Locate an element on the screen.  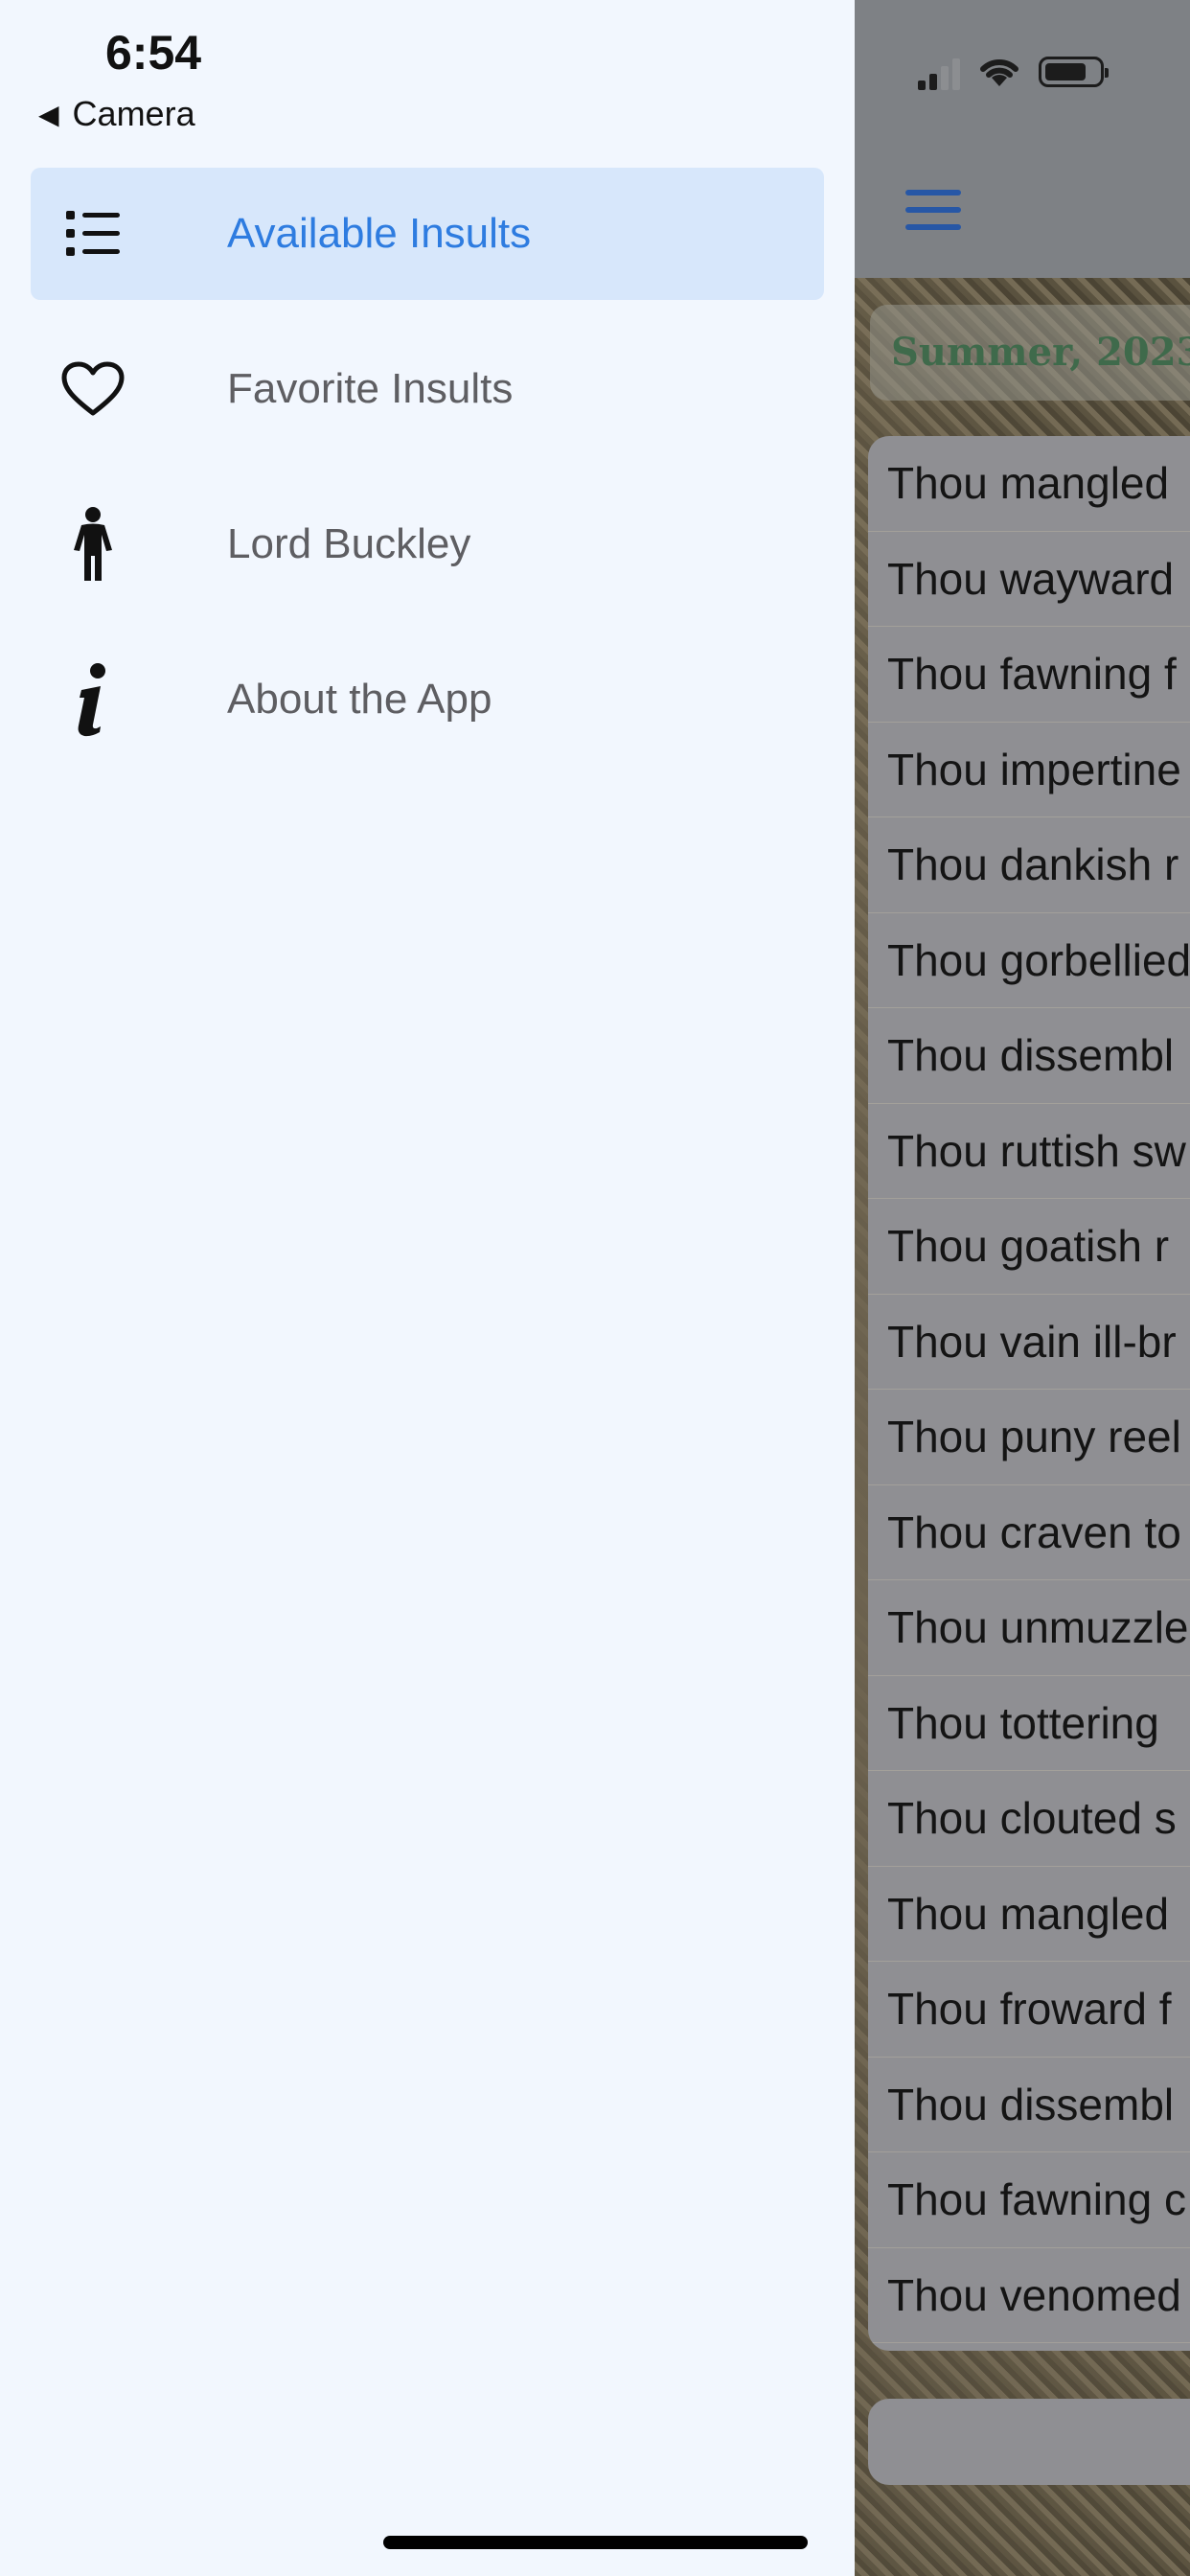
insult-row: Thou unmuzzle is located at coordinates (1029, 1628).